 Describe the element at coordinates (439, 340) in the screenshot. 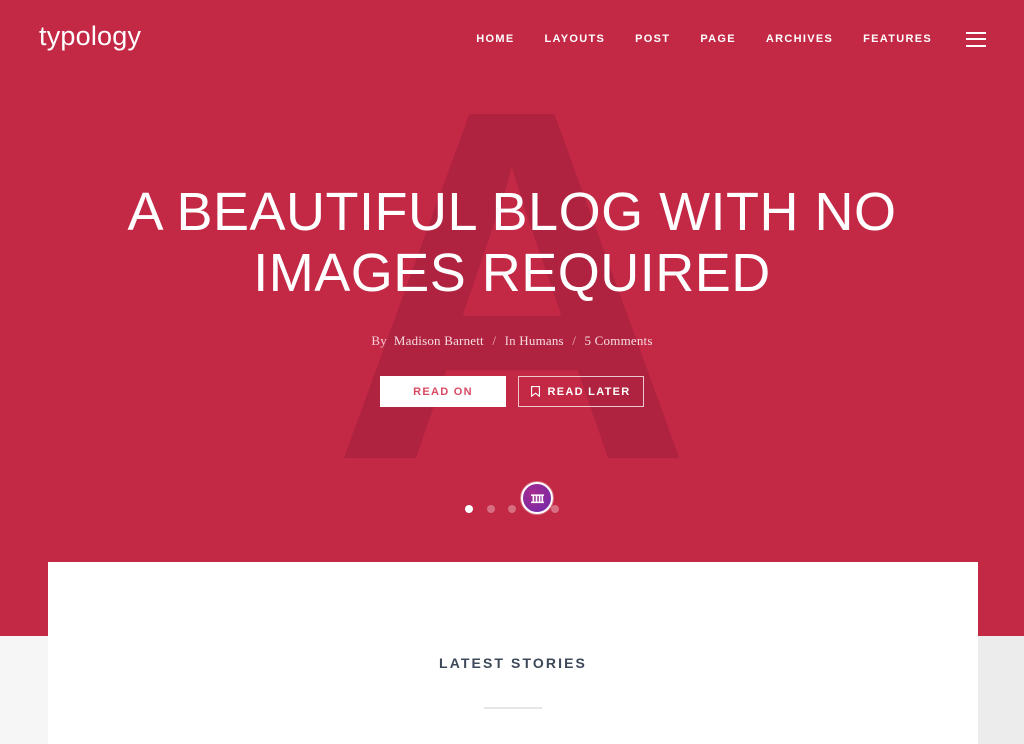

I see `meta-author: Madison Barnett` at that location.